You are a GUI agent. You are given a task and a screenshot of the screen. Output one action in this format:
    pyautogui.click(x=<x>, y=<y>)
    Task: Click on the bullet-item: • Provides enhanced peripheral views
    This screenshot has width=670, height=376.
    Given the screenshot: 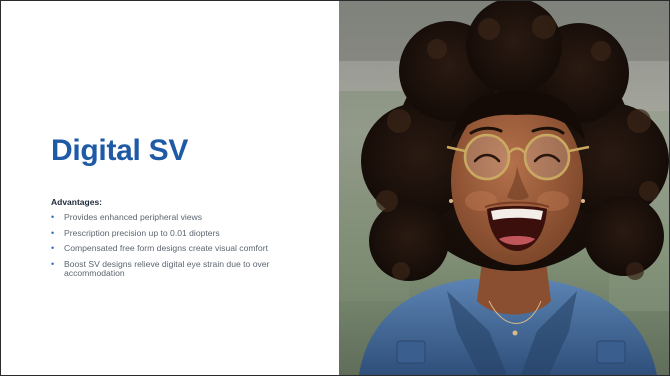 What is the action you would take?
    pyautogui.click(x=185, y=217)
    